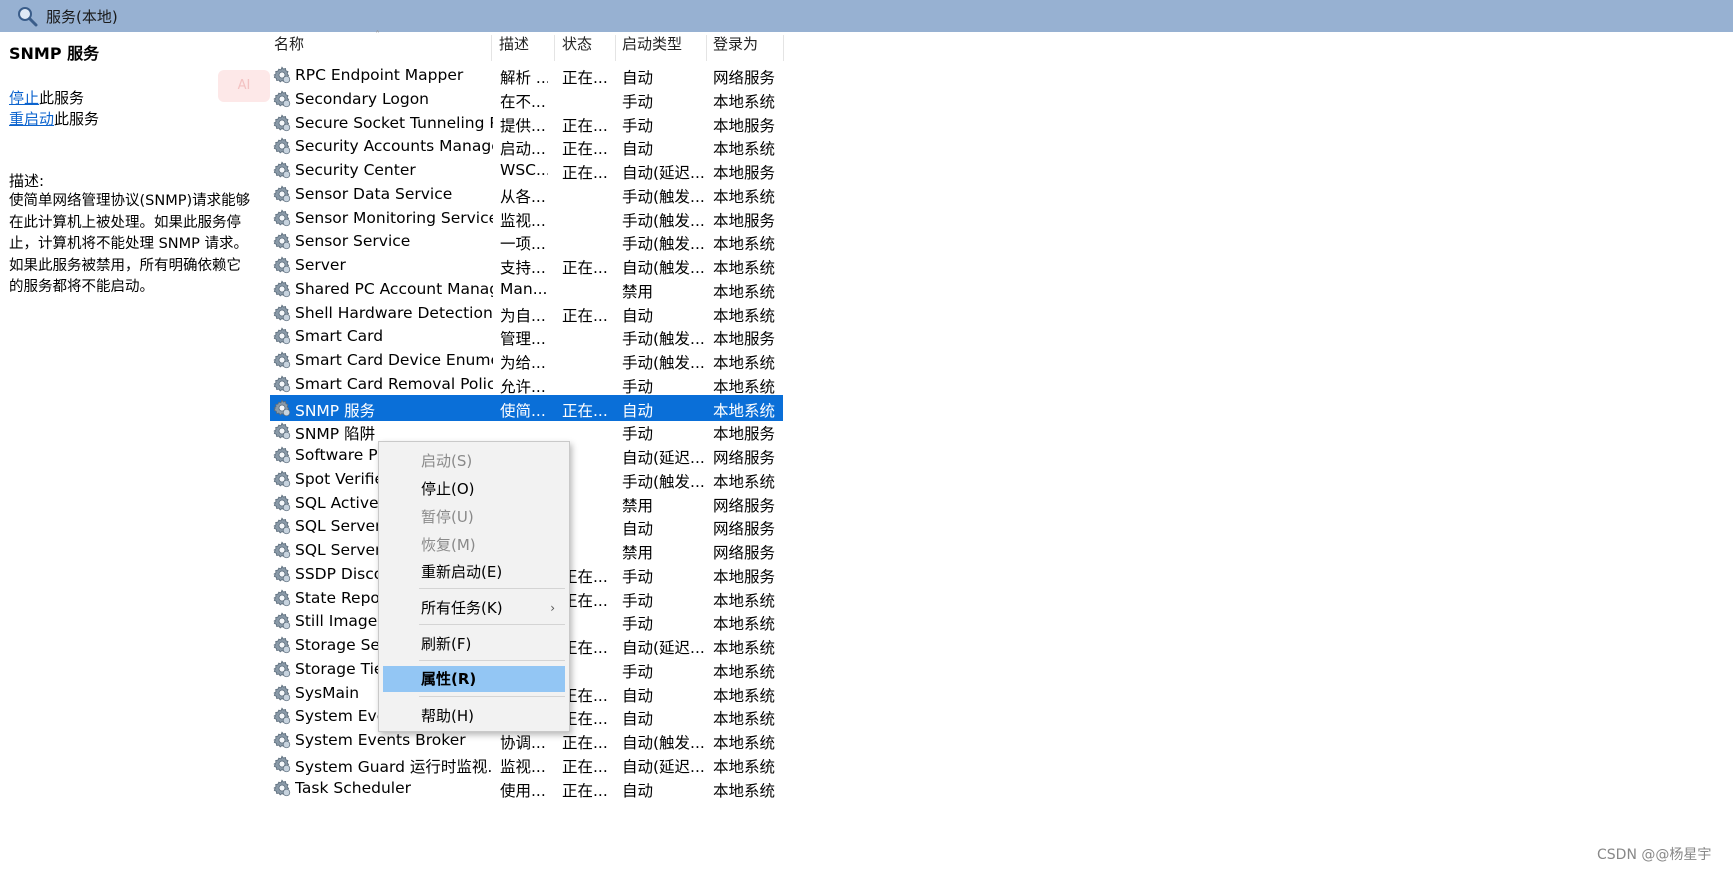 This screenshot has height=872, width=1733. What do you see at coordinates (526, 407) in the screenshot?
I see `table-row-selected: SNMP 服务 使简... 正在... 自动 本地系统` at bounding box center [526, 407].